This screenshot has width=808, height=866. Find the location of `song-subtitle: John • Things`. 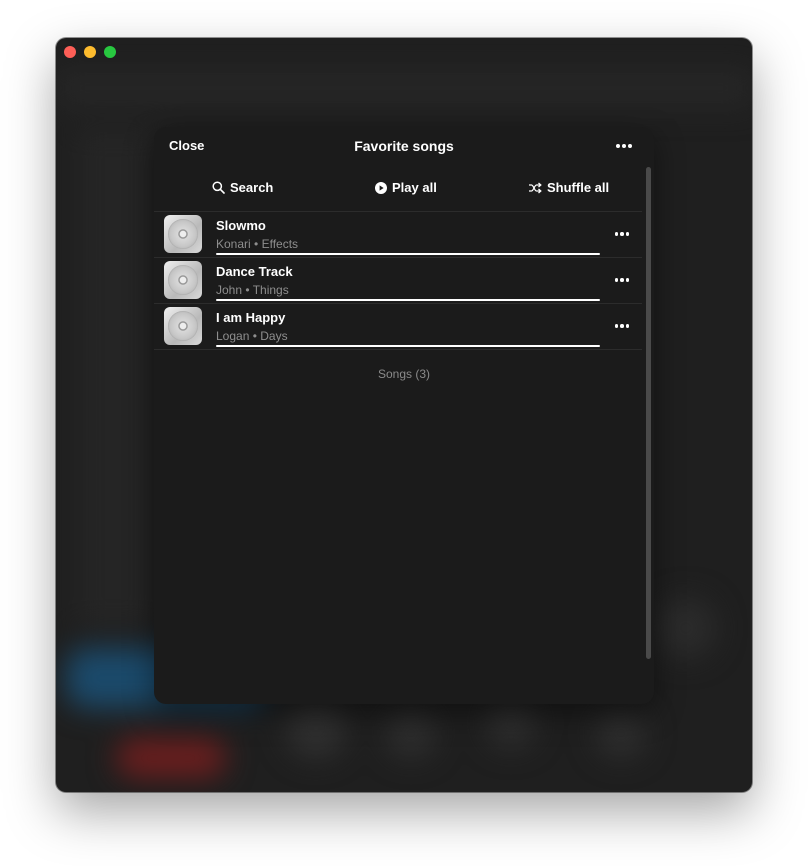

song-subtitle: John • Things is located at coordinates (252, 290).